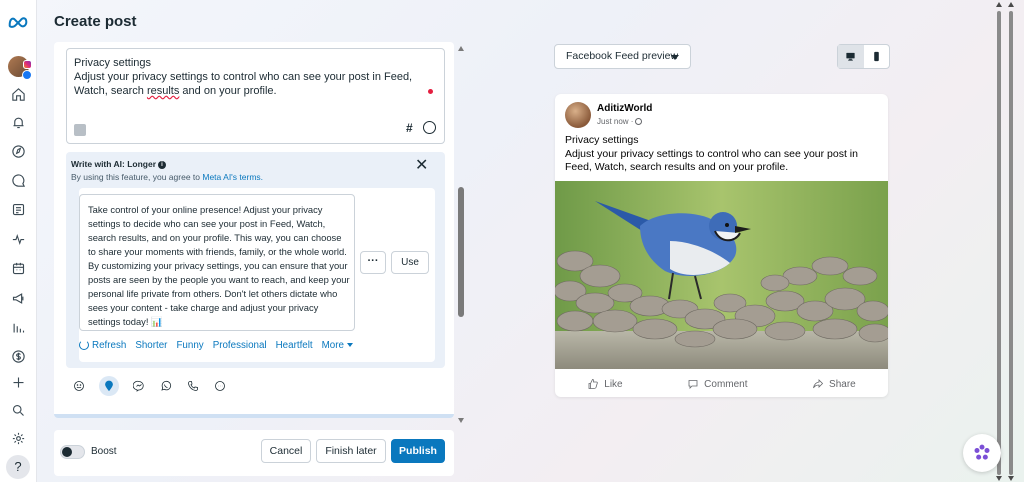 Image resolution: width=1024 pixels, height=482 pixels. Describe the element at coordinates (104, 451) in the screenshot. I see `boost-label: Boost` at that location.